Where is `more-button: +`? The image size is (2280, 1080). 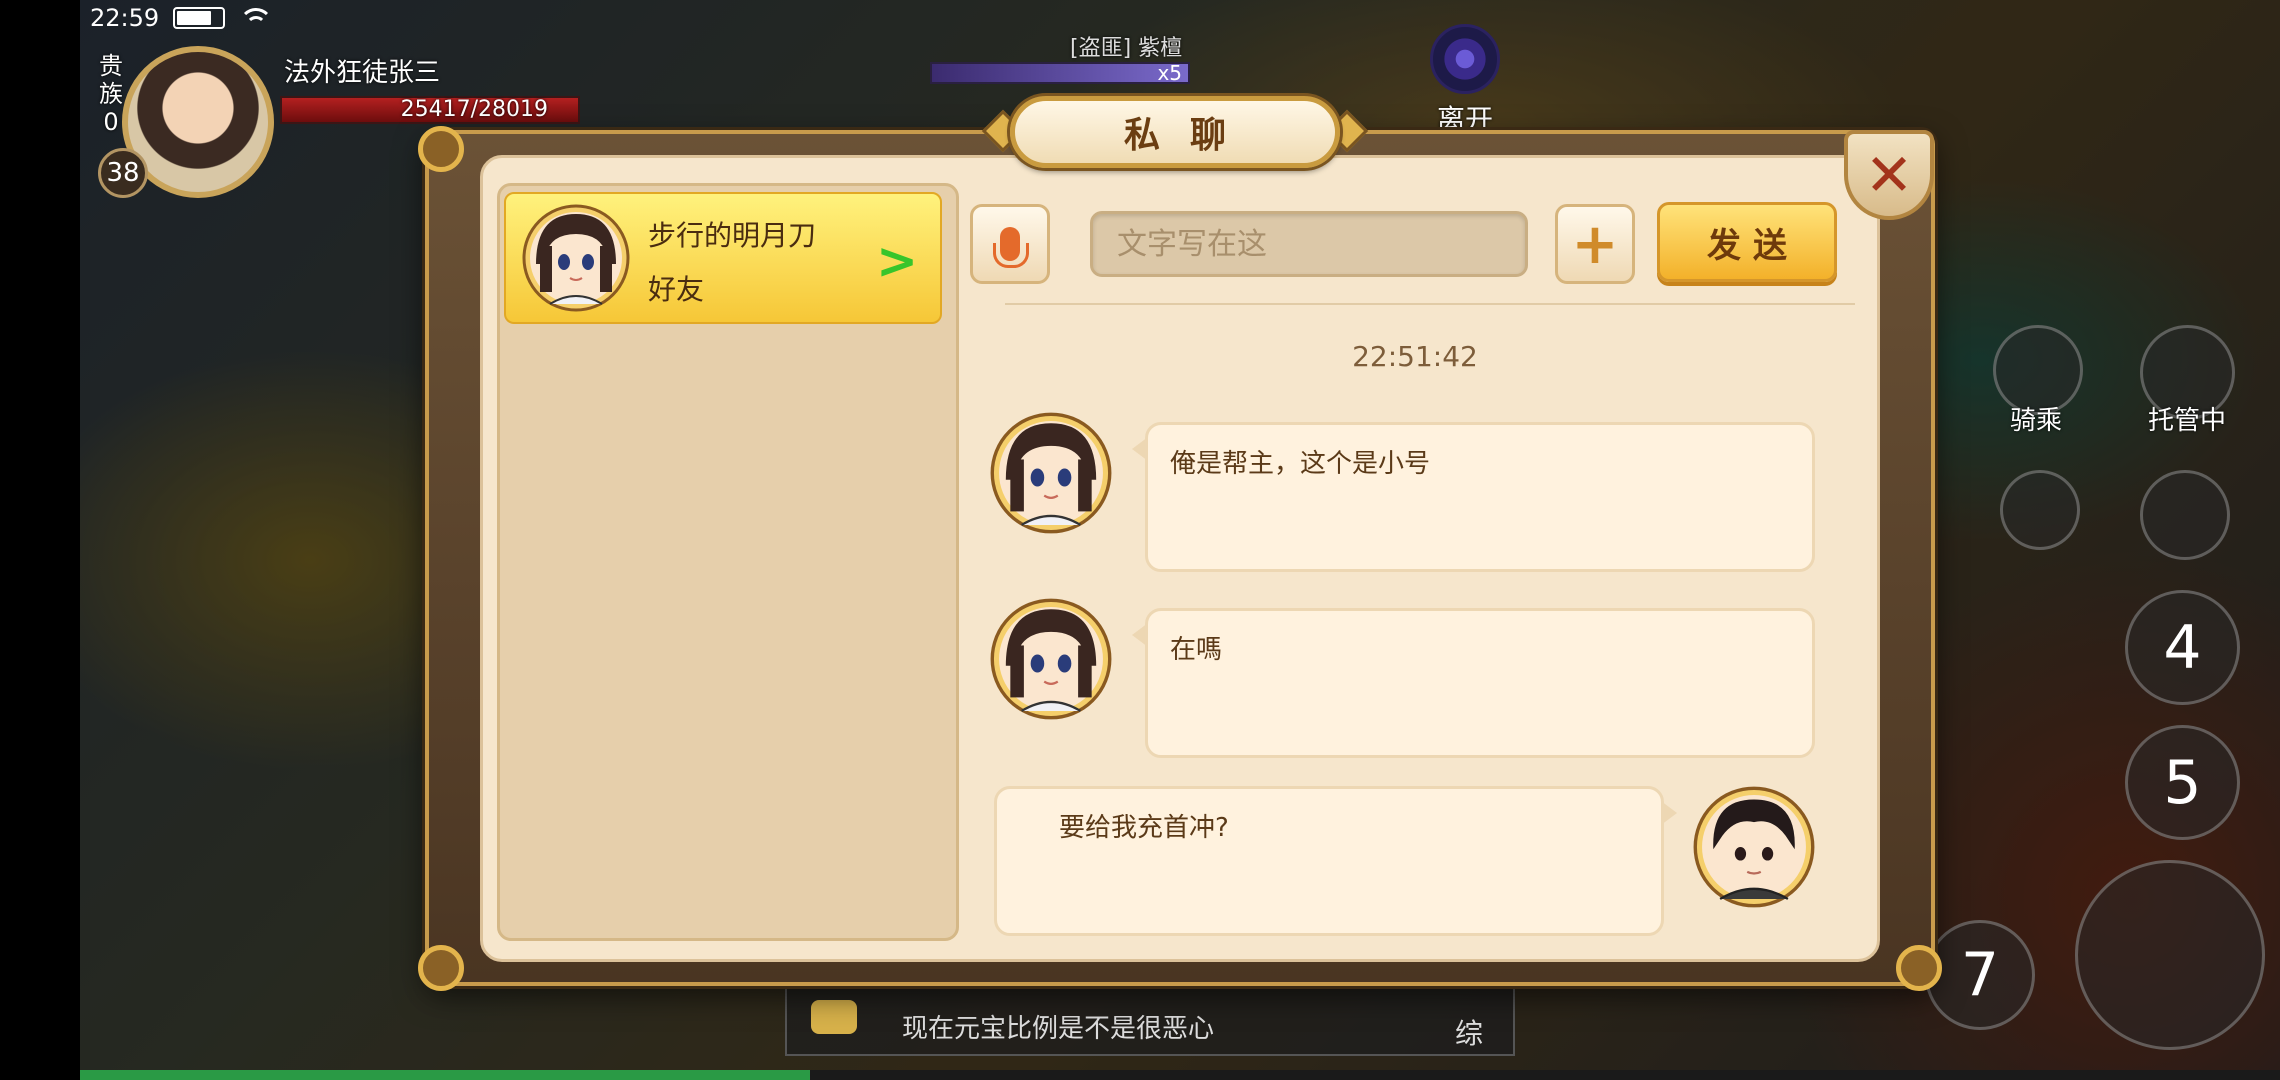
more-button: + is located at coordinates (1595, 244).